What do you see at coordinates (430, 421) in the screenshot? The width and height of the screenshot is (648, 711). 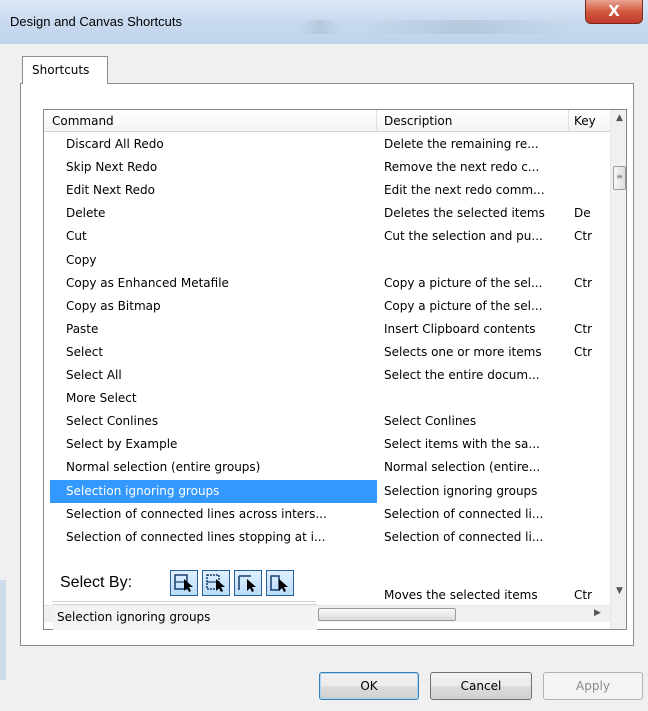 I see `row-description: Select Conlines` at bounding box center [430, 421].